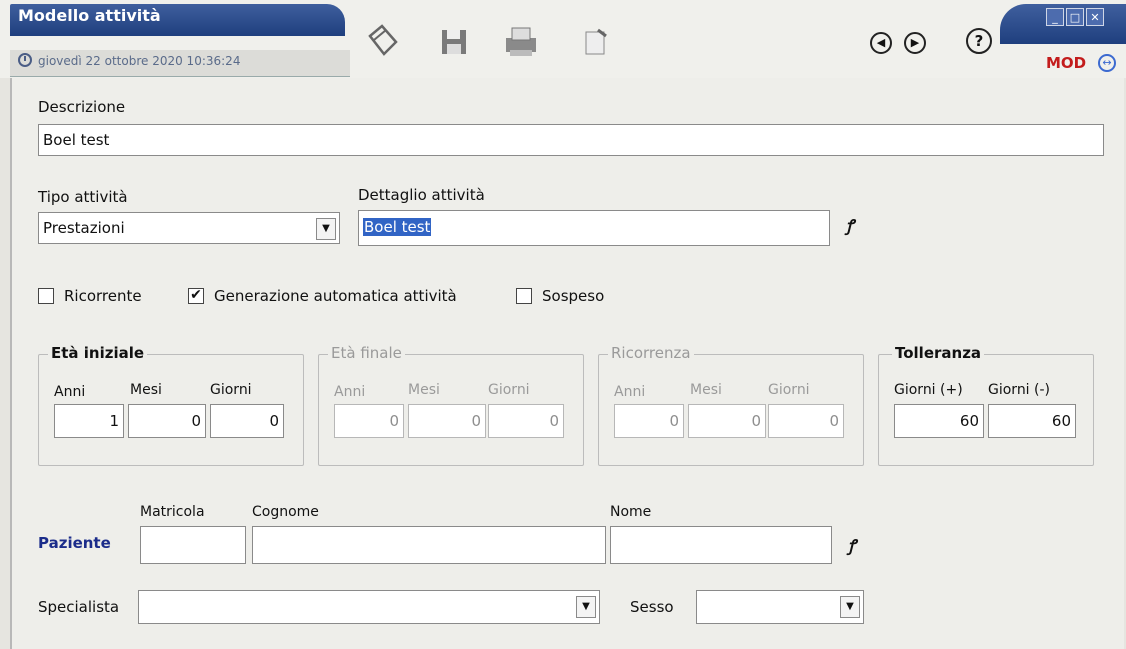 Image resolution: width=1126 pixels, height=649 pixels. What do you see at coordinates (167, 421) in the screenshot?
I see `eta-iniziale-mesi-input: 0` at bounding box center [167, 421].